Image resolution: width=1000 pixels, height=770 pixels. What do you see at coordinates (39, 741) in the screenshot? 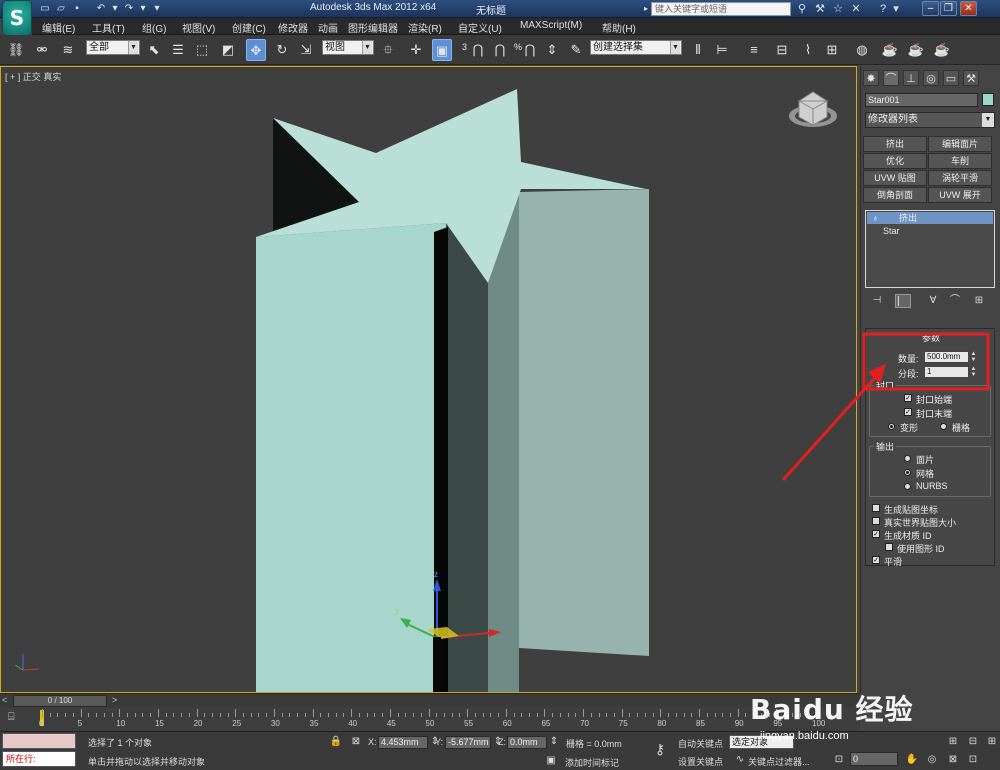
I see `maxscript-listener` at bounding box center [39, 741].